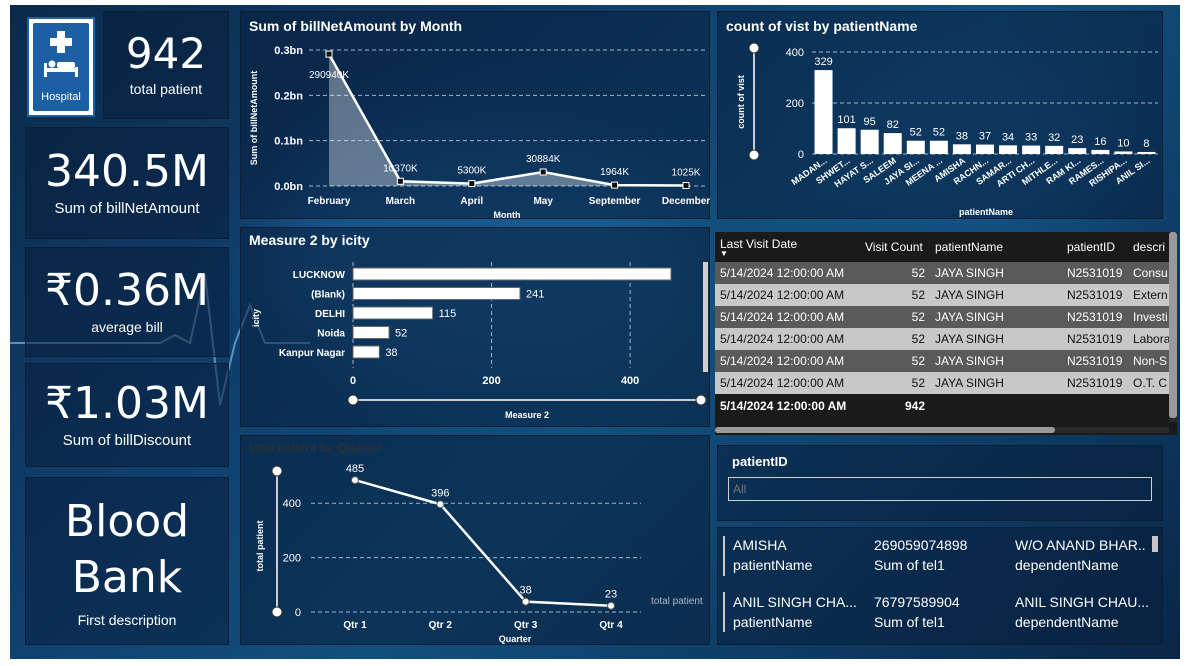 This screenshot has height=666, width=1186. What do you see at coordinates (787, 254) in the screenshot?
I see `sort-down-icon: ▼` at bounding box center [787, 254].